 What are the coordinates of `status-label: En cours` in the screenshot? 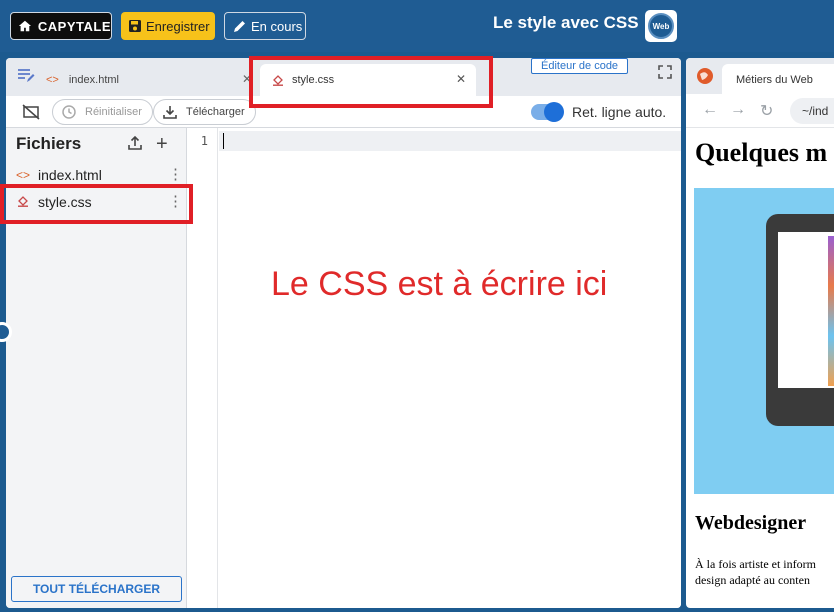 It's located at (277, 26).